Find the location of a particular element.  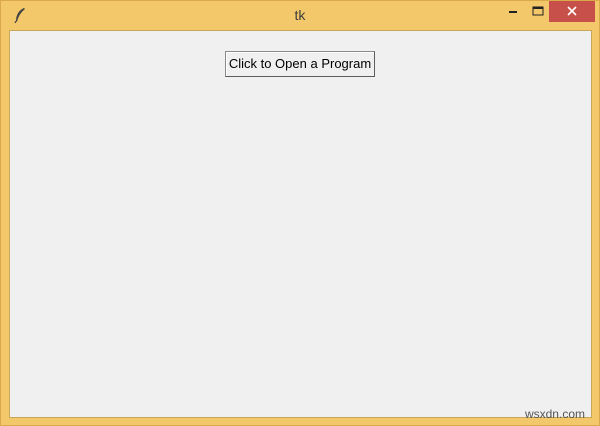

close-icon is located at coordinates (572, 11).